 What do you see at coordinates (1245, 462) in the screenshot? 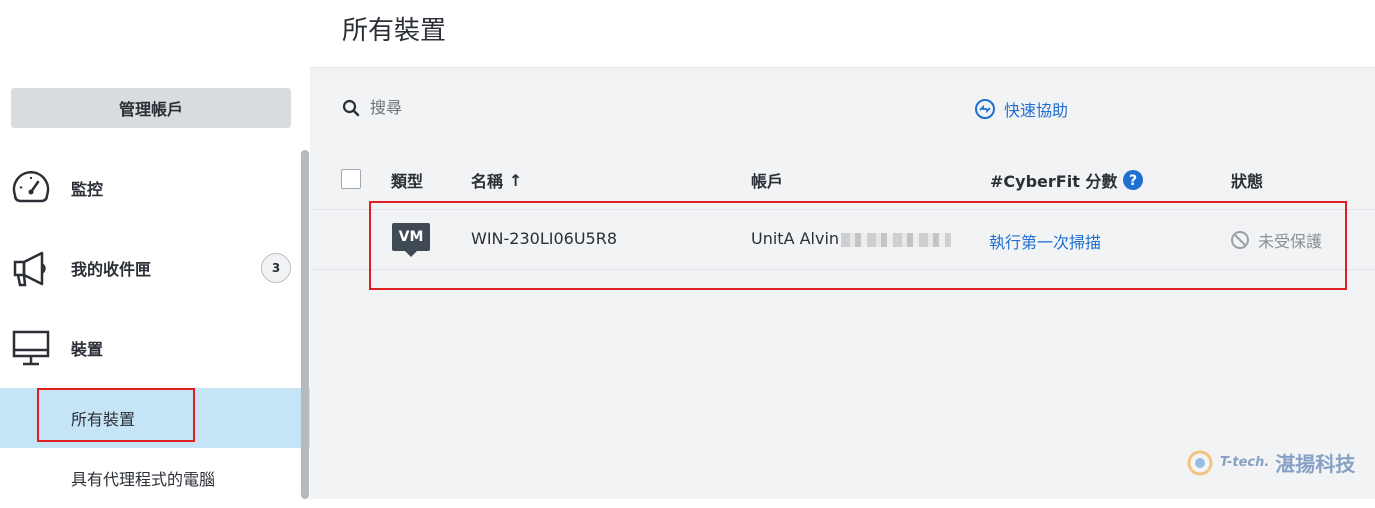
I see `watermark-brand: T-tech.` at bounding box center [1245, 462].